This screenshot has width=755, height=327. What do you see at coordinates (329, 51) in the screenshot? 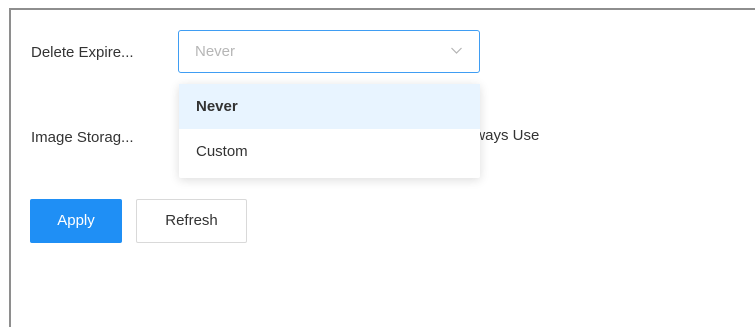
I see `delete-expired-select: Never` at bounding box center [329, 51].